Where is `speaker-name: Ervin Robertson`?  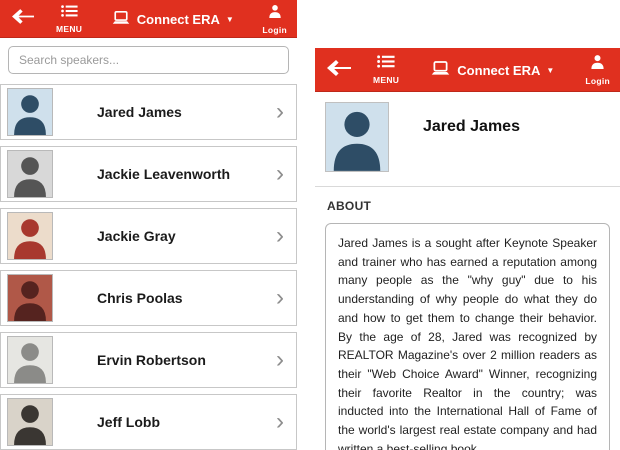 speaker-name: Ervin Robertson is located at coordinates (151, 360).